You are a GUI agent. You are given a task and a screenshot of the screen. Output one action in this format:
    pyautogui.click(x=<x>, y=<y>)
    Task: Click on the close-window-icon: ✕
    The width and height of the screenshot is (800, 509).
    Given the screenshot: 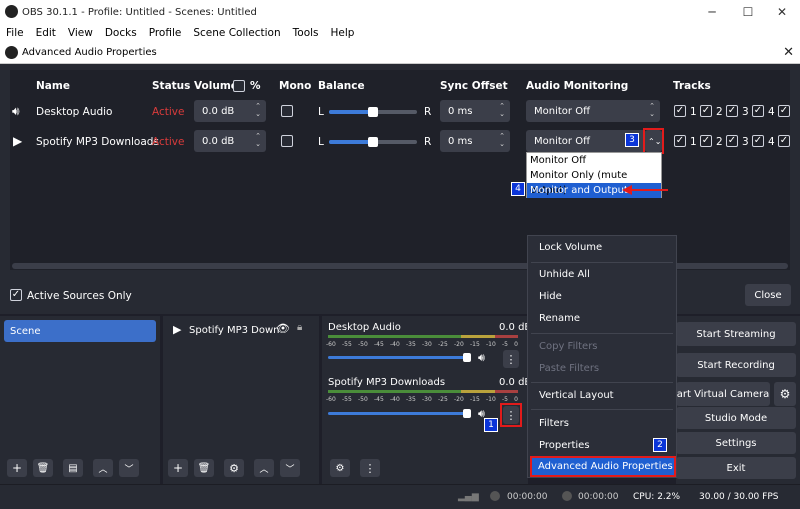 What is the action you would take?
    pyautogui.click(x=780, y=12)
    